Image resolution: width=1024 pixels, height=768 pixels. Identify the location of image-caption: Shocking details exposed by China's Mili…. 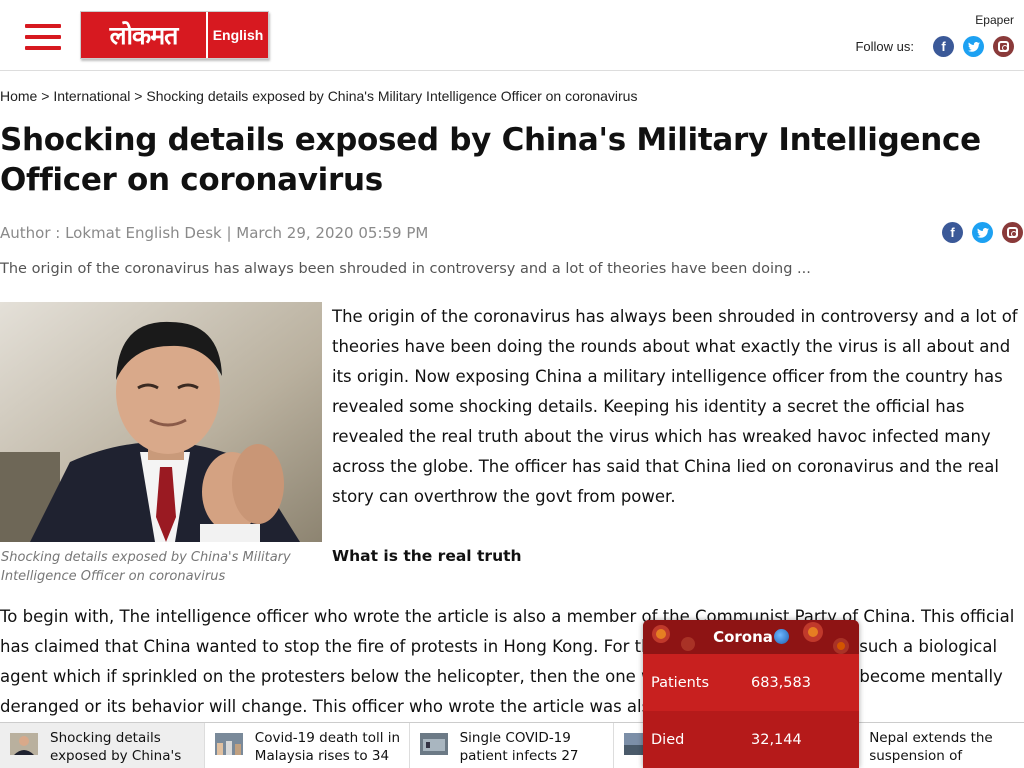
(146, 567).